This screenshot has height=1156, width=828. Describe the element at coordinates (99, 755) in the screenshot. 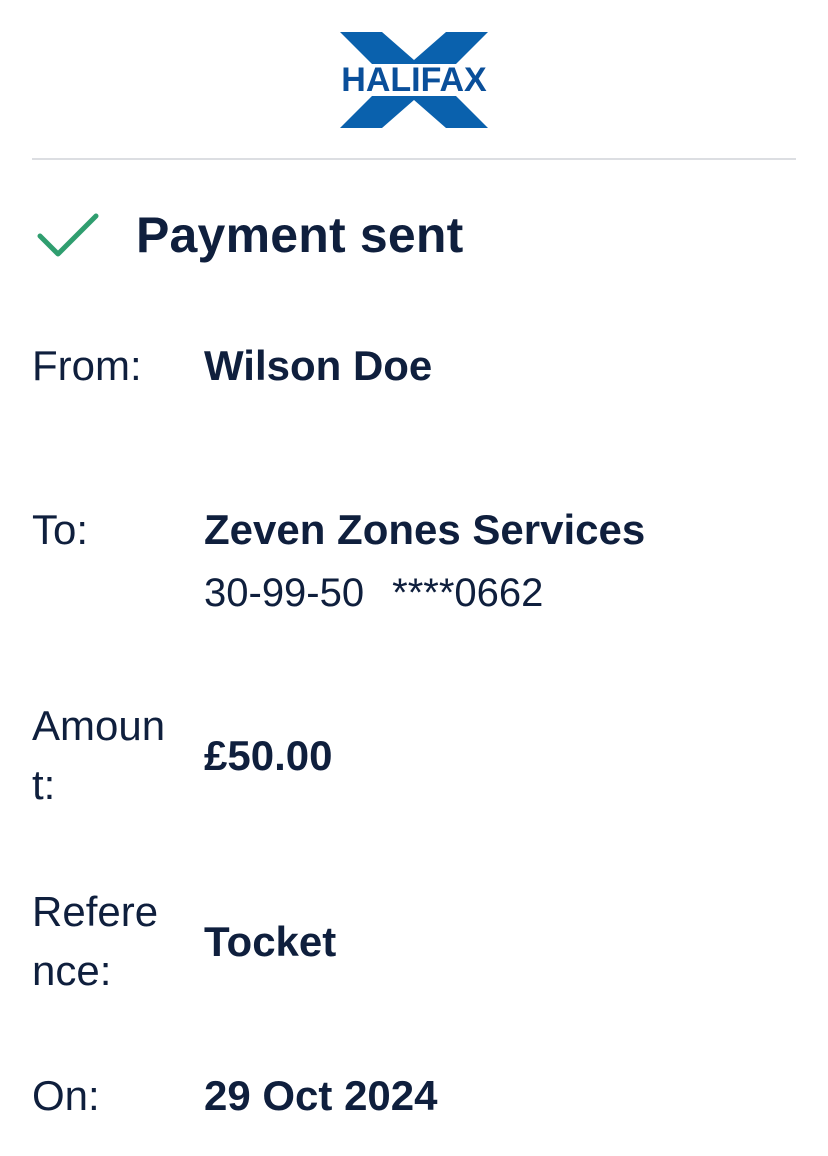

I see `amount-label: Amount:` at that location.